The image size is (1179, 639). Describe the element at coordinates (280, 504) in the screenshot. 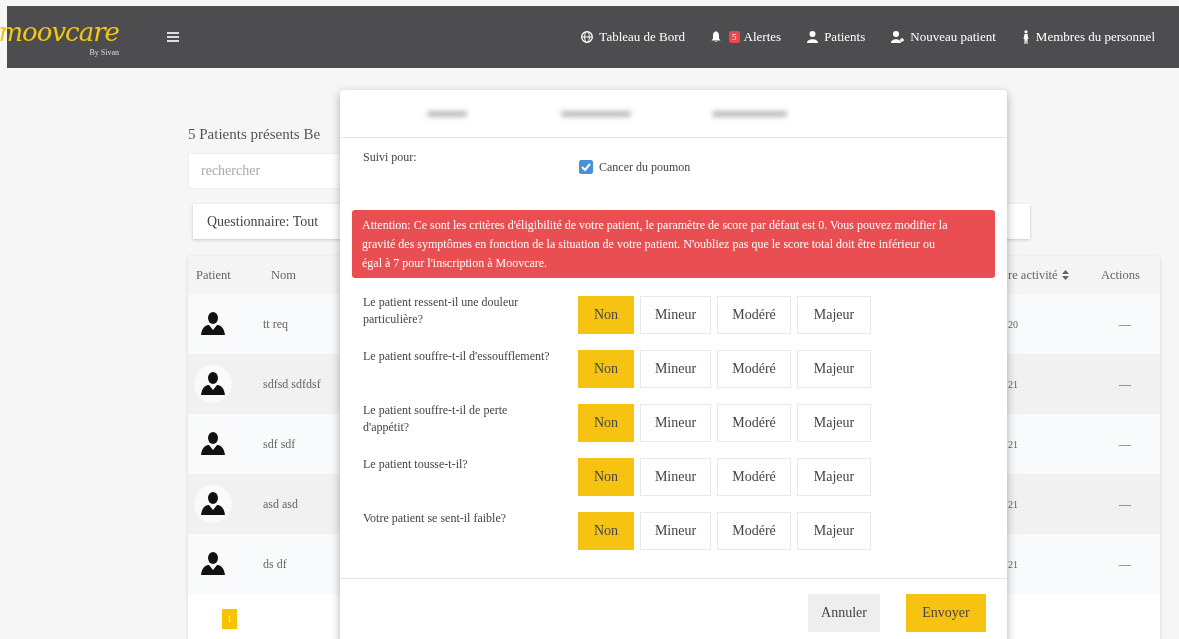

I see `table-cell: asd asd` at that location.